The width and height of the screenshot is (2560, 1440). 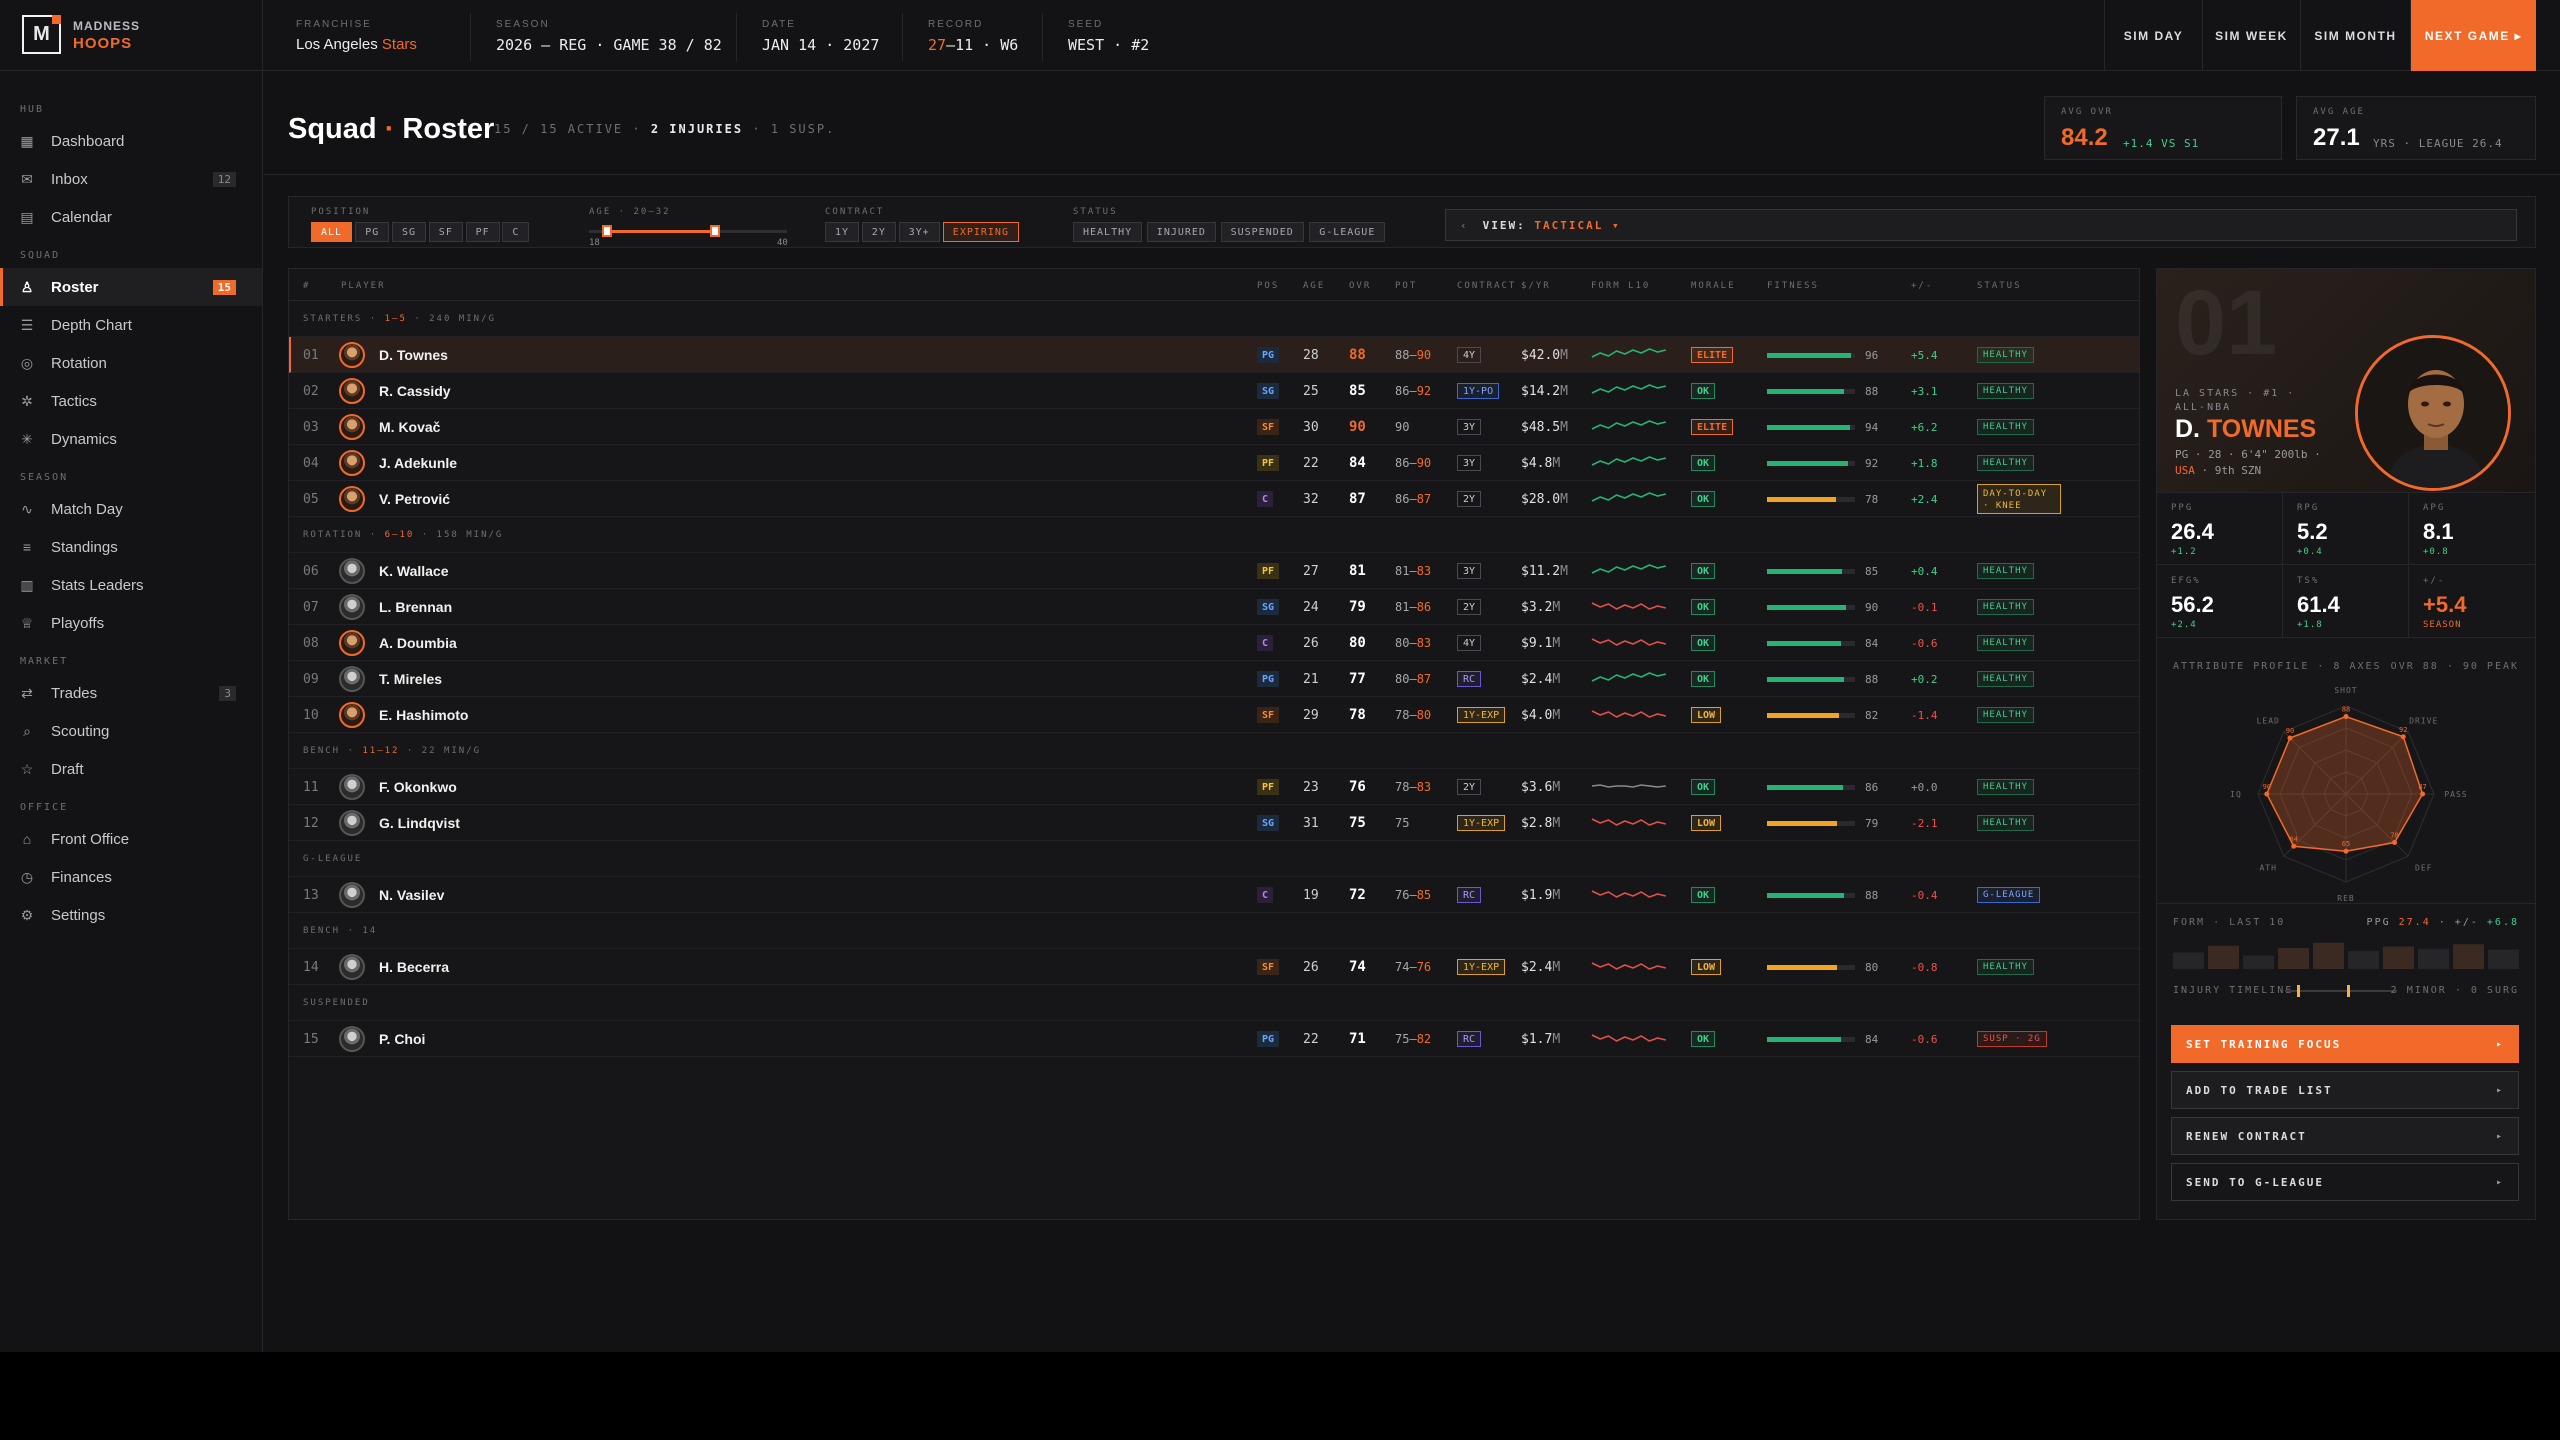 I want to click on player-name: L. Brennan, so click(x=415, y=607).